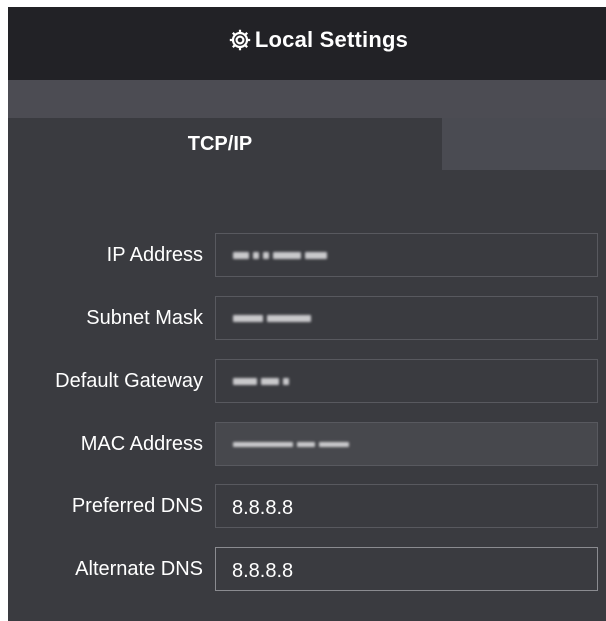 Image resolution: width=606 pixels, height=621 pixels. Describe the element at coordinates (406, 381) in the screenshot. I see `default-gateway-input` at that location.